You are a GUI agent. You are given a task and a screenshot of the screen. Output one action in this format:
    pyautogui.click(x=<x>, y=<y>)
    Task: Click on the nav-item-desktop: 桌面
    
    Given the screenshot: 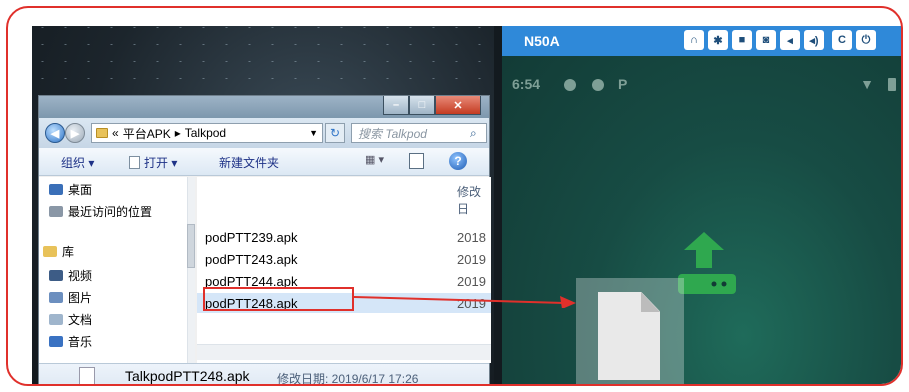 What is the action you would take?
    pyautogui.click(x=70, y=189)
    